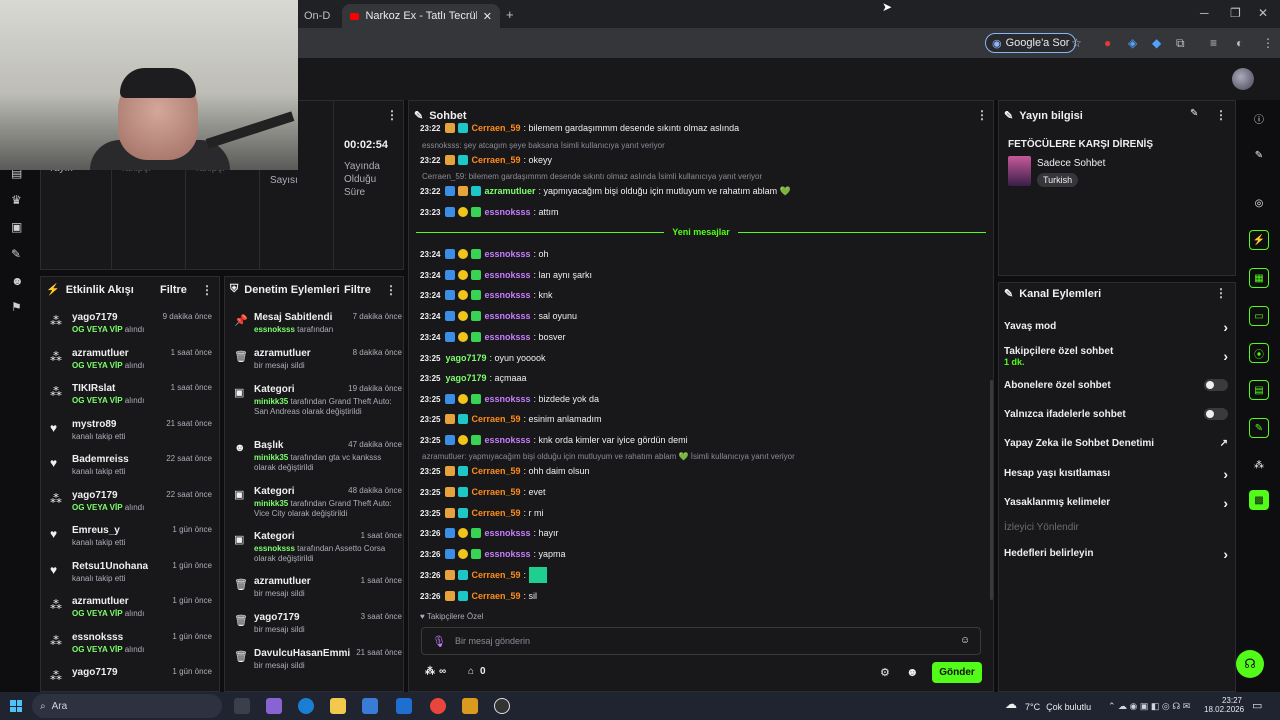 This screenshot has width=1280, height=720. What do you see at coordinates (1116, 356) in the screenshot?
I see `channel-action-item: Takipçilere özel sohbet 1 dk. ›` at bounding box center [1116, 356].